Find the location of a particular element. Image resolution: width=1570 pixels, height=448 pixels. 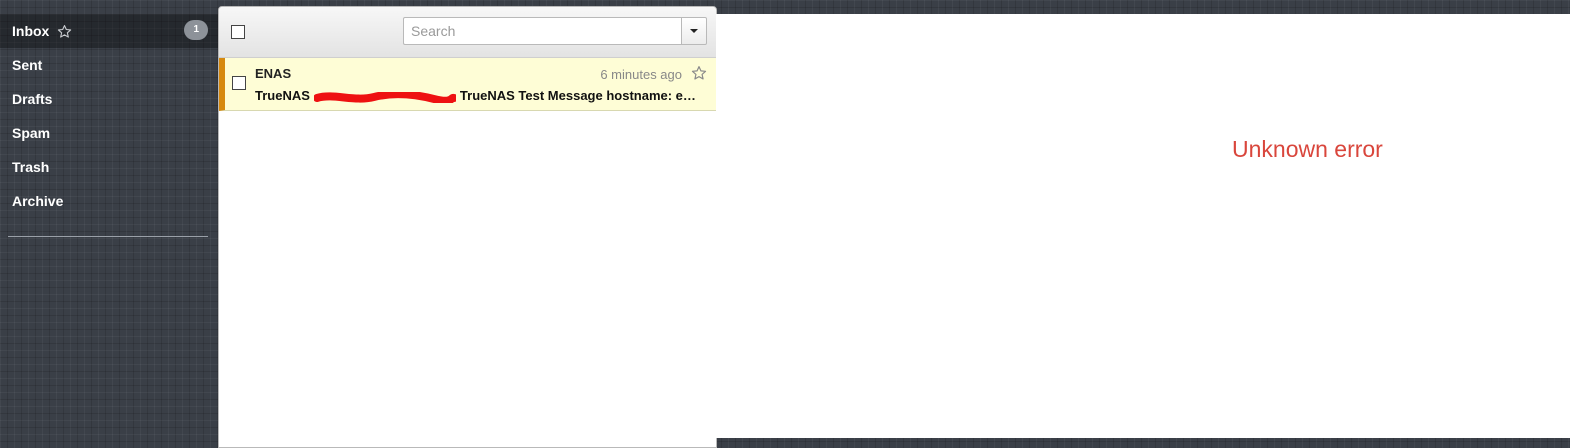

search-options-button is located at coordinates (694, 31).